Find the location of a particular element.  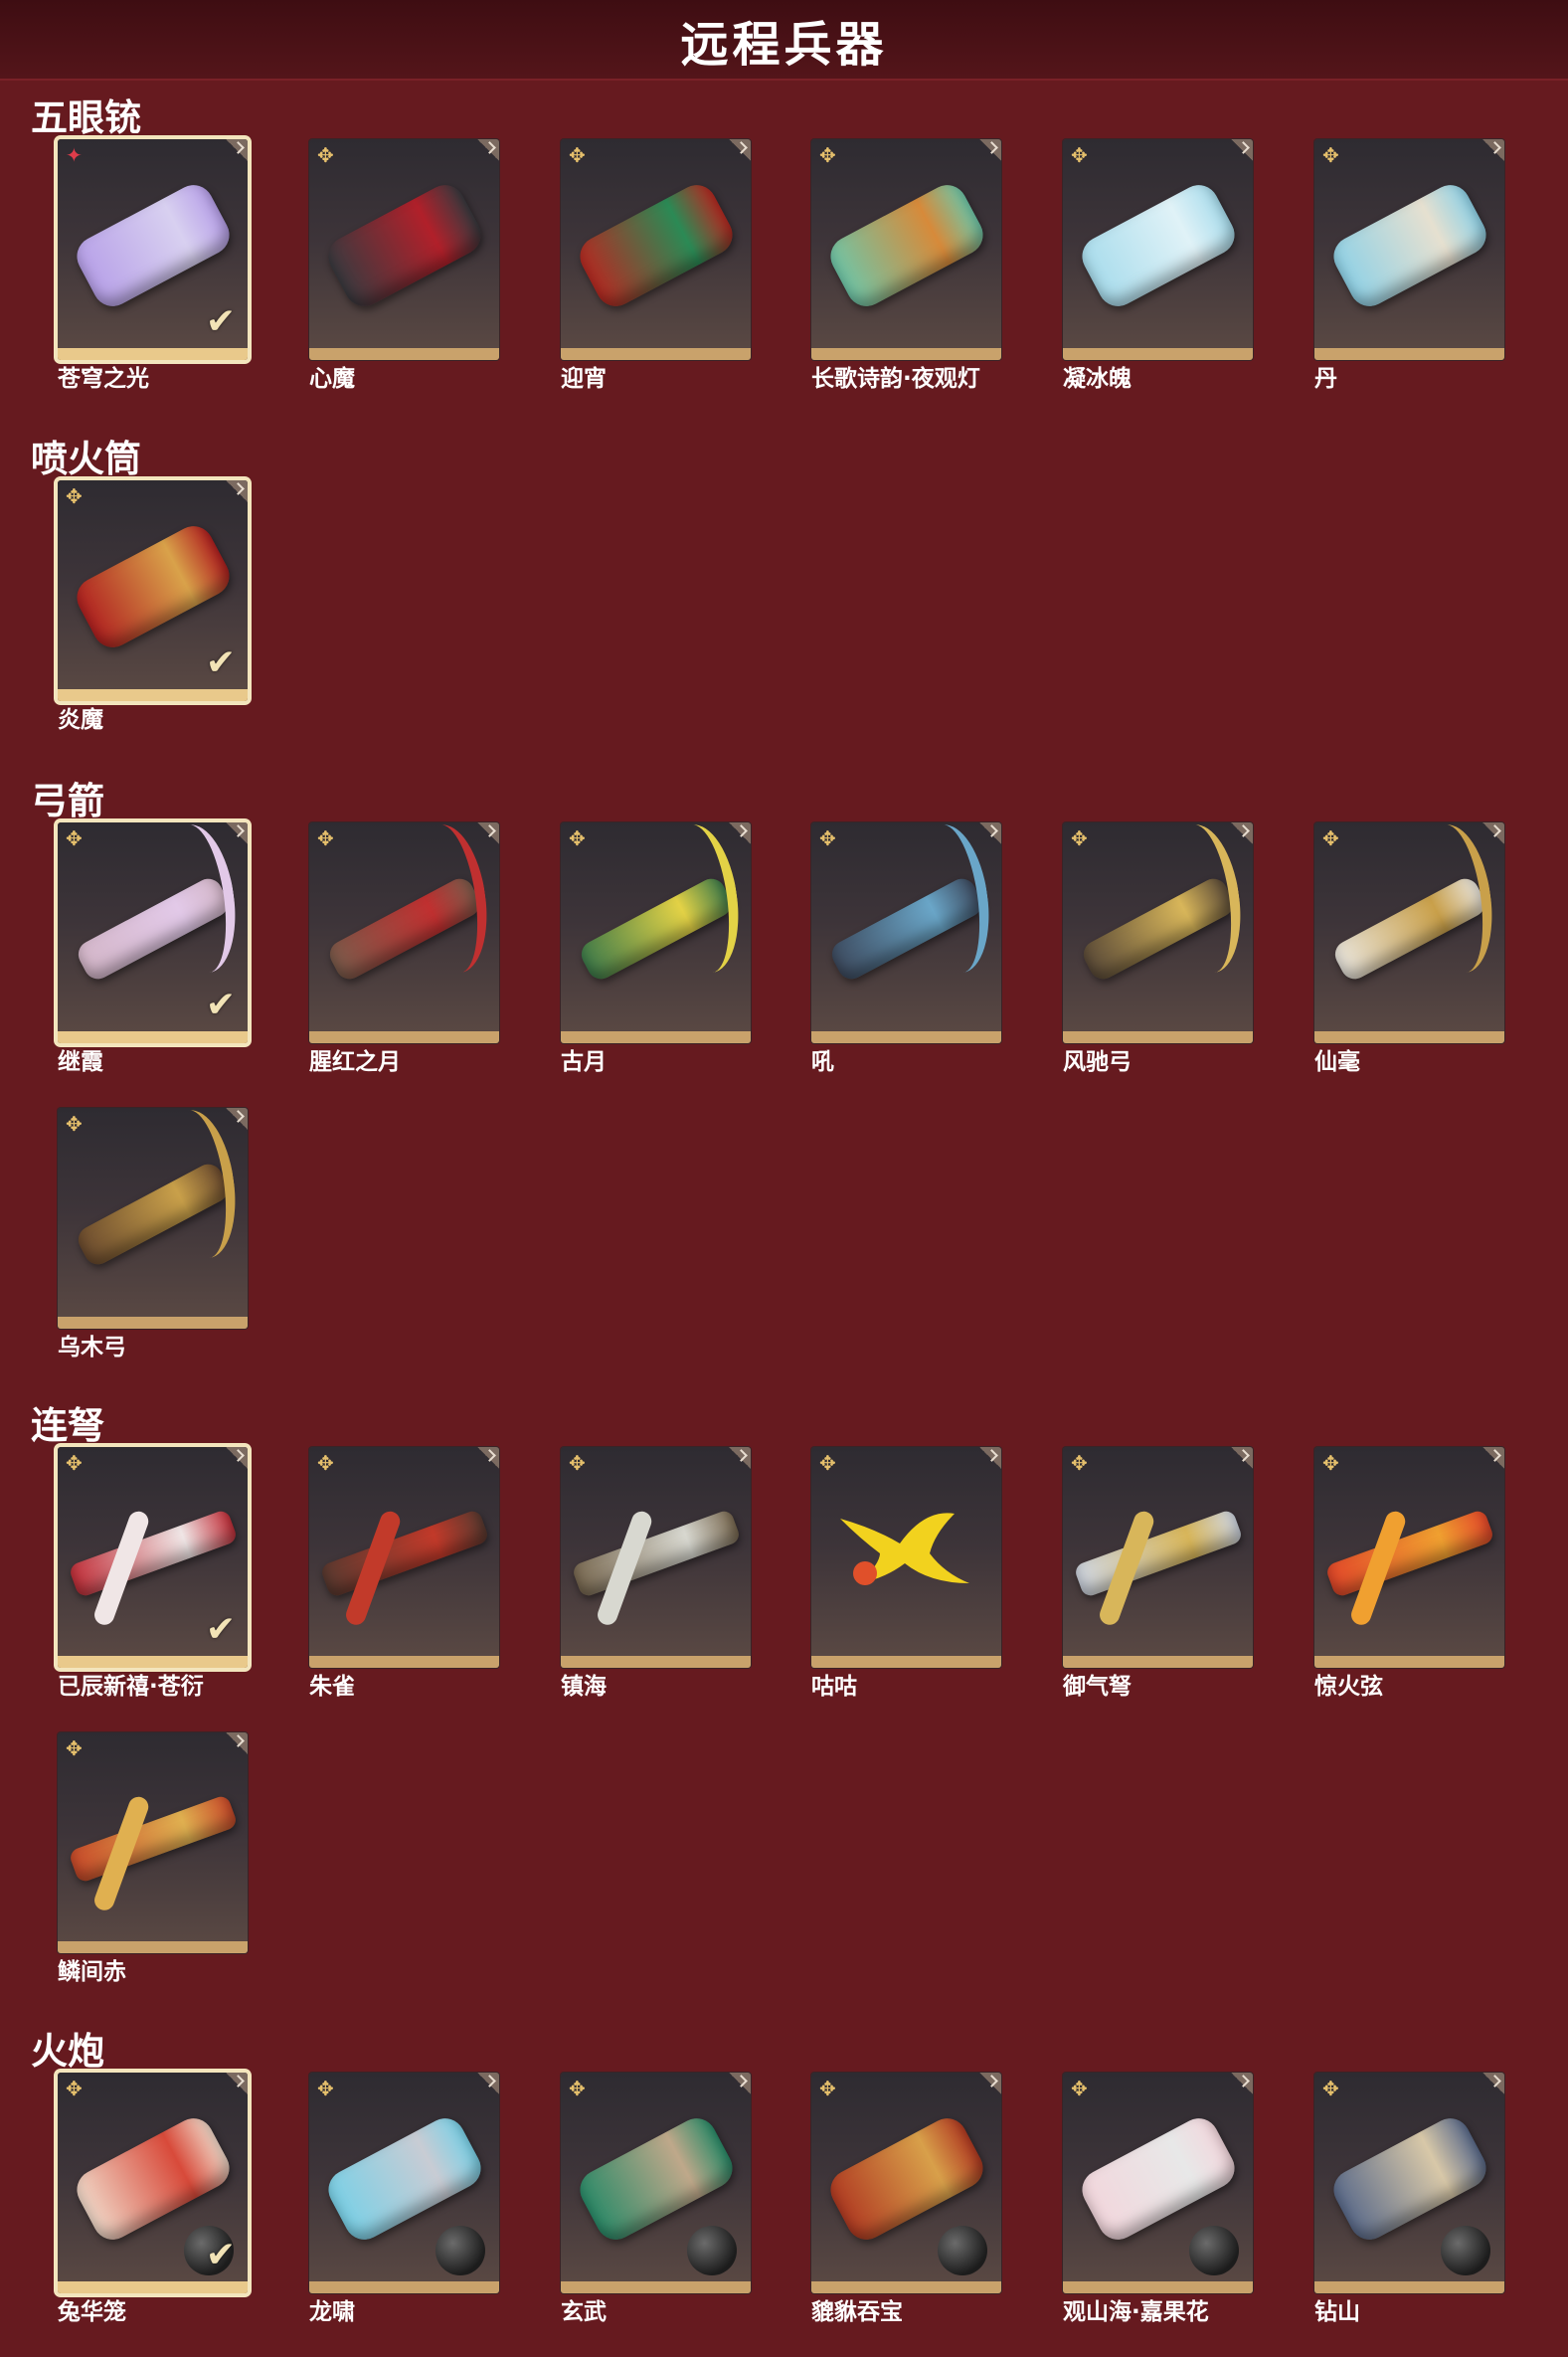

weapon-card: ✥ 长歌诗韵·夜观灯 is located at coordinates (937, 267).